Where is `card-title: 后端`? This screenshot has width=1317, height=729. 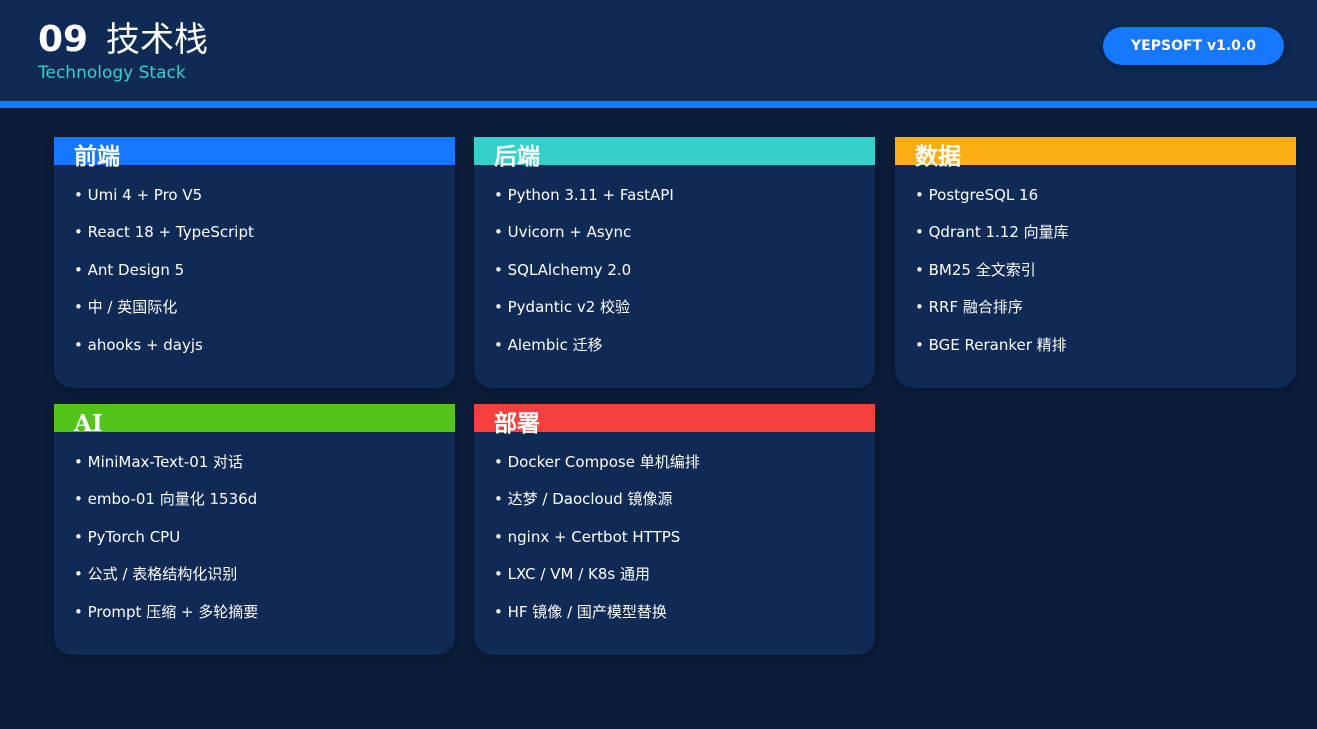
card-title: 后端 is located at coordinates (517, 156).